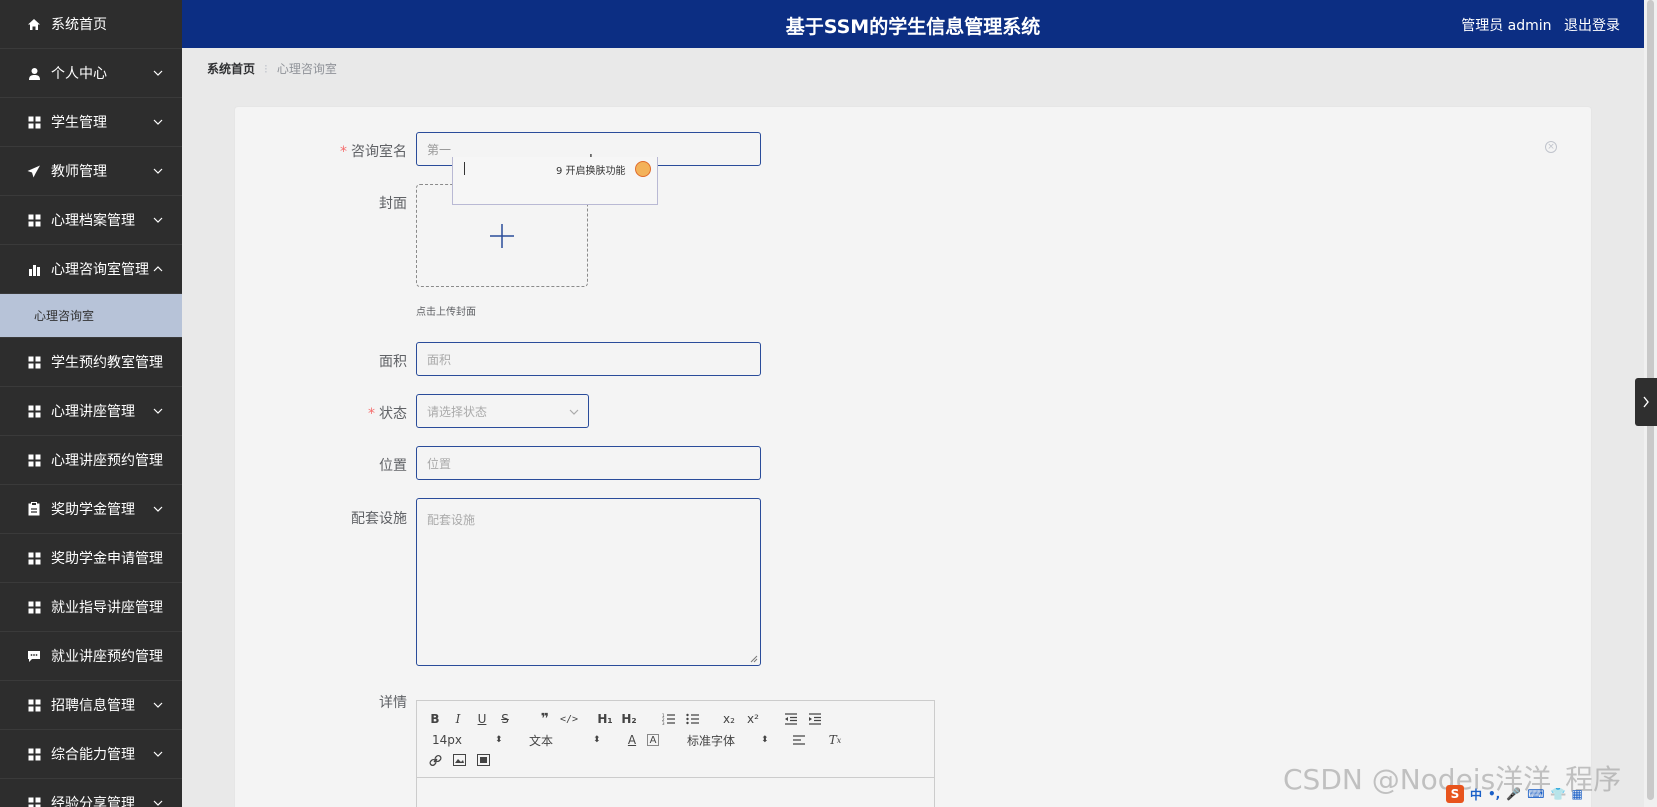 This screenshot has height=807, width=1657. What do you see at coordinates (34, 656) in the screenshot?
I see `chat-icon` at bounding box center [34, 656].